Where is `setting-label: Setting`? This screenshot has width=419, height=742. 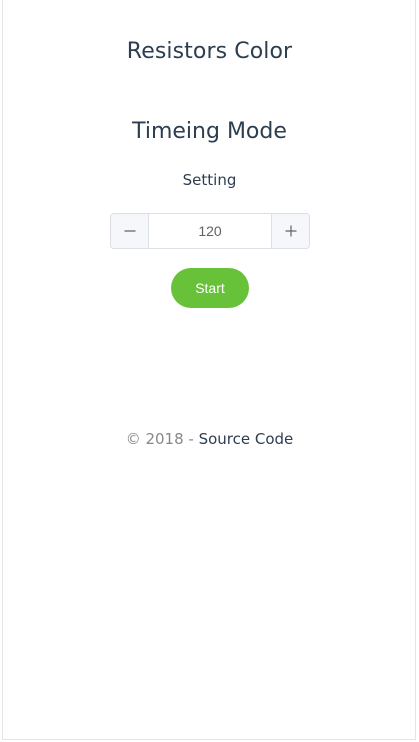 setting-label: Setting is located at coordinates (209, 180).